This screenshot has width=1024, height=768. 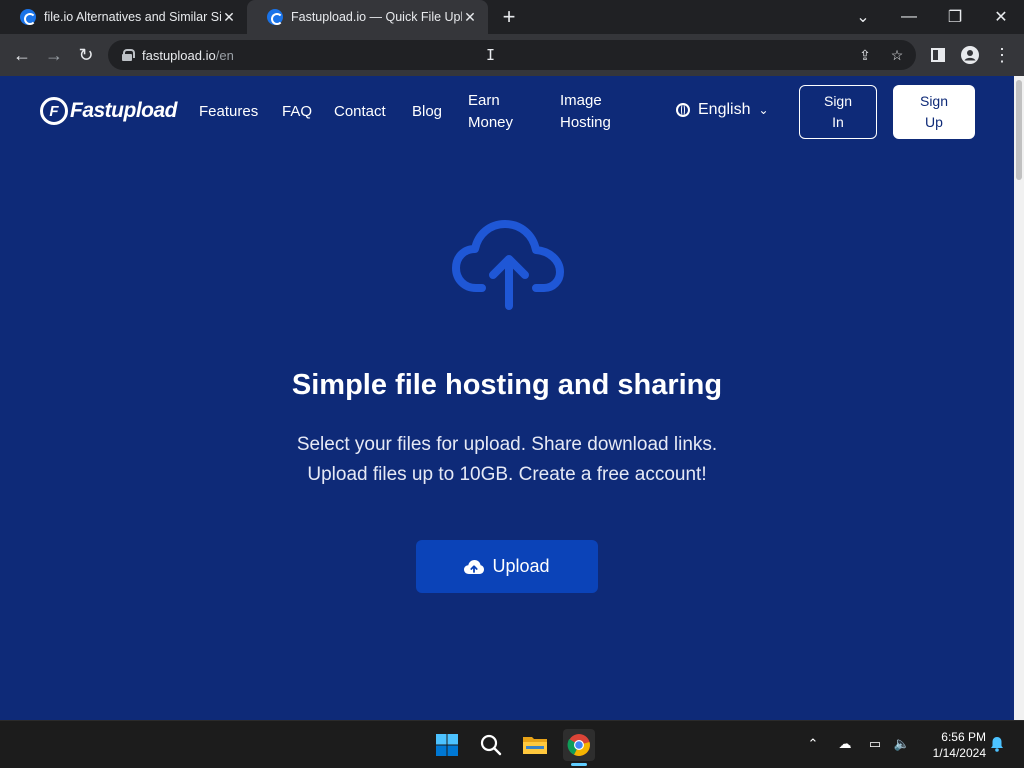 I want to click on address-bar: fastupload.io/en ⇪ ☆, so click(x=512, y=55).